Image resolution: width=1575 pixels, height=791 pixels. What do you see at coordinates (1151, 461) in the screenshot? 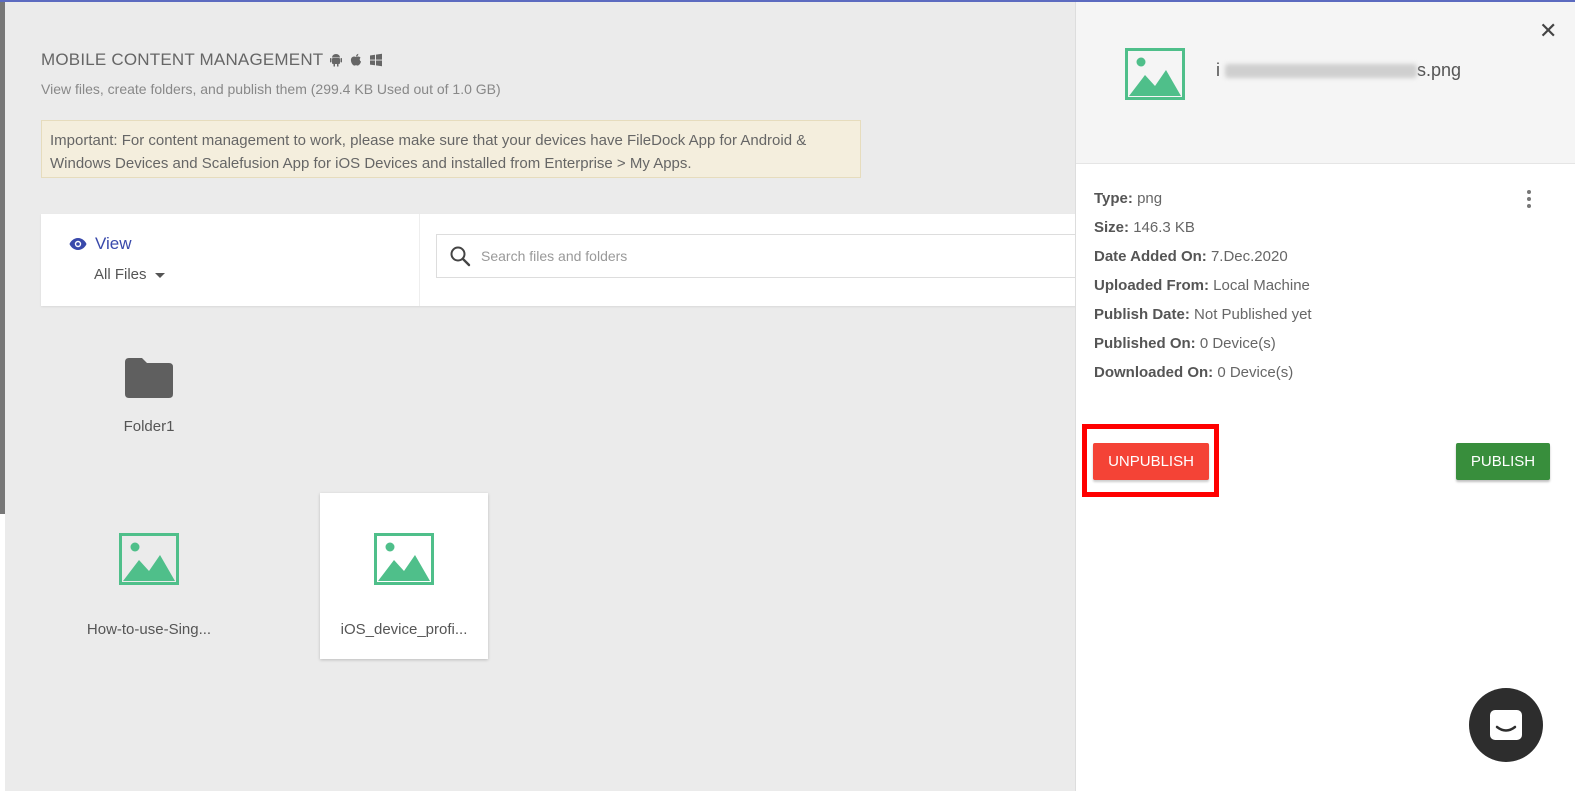
I see `unpublish-button: UNPUBLISH` at bounding box center [1151, 461].